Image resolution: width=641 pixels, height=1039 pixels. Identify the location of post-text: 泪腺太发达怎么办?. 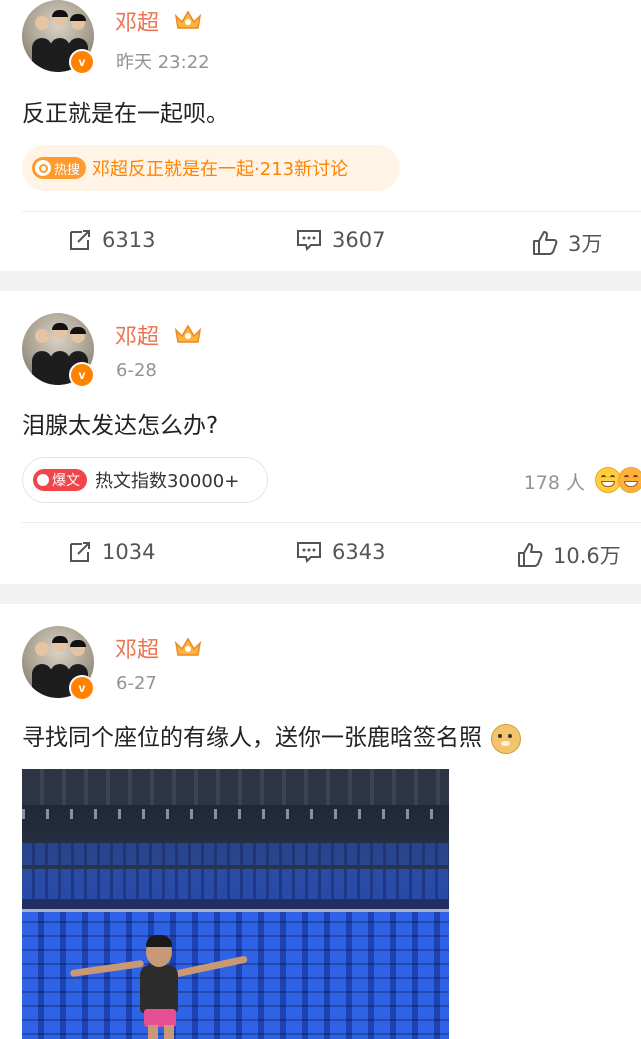
(120, 426).